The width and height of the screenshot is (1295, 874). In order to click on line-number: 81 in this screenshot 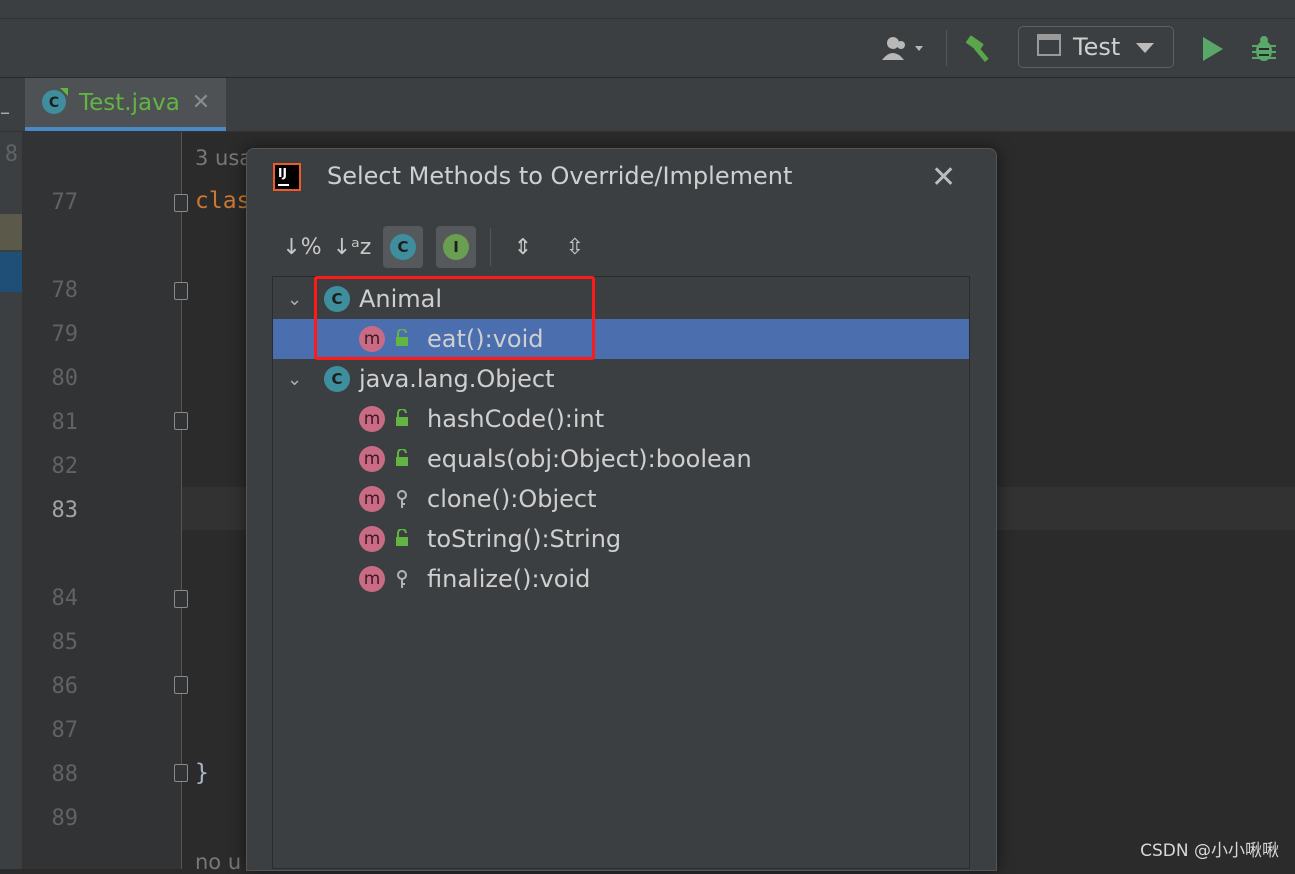, I will do `click(65, 422)`.